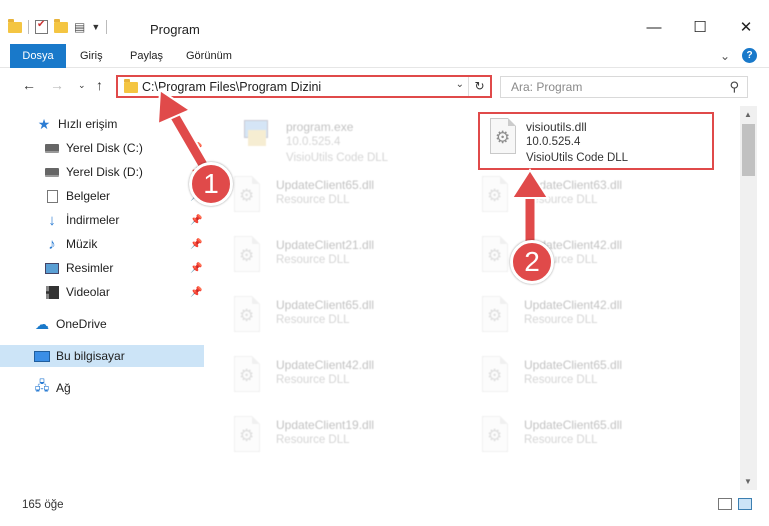  What do you see at coordinates (88, 292) in the screenshot?
I see `sidebar-item-label: Videolar` at bounding box center [88, 292].